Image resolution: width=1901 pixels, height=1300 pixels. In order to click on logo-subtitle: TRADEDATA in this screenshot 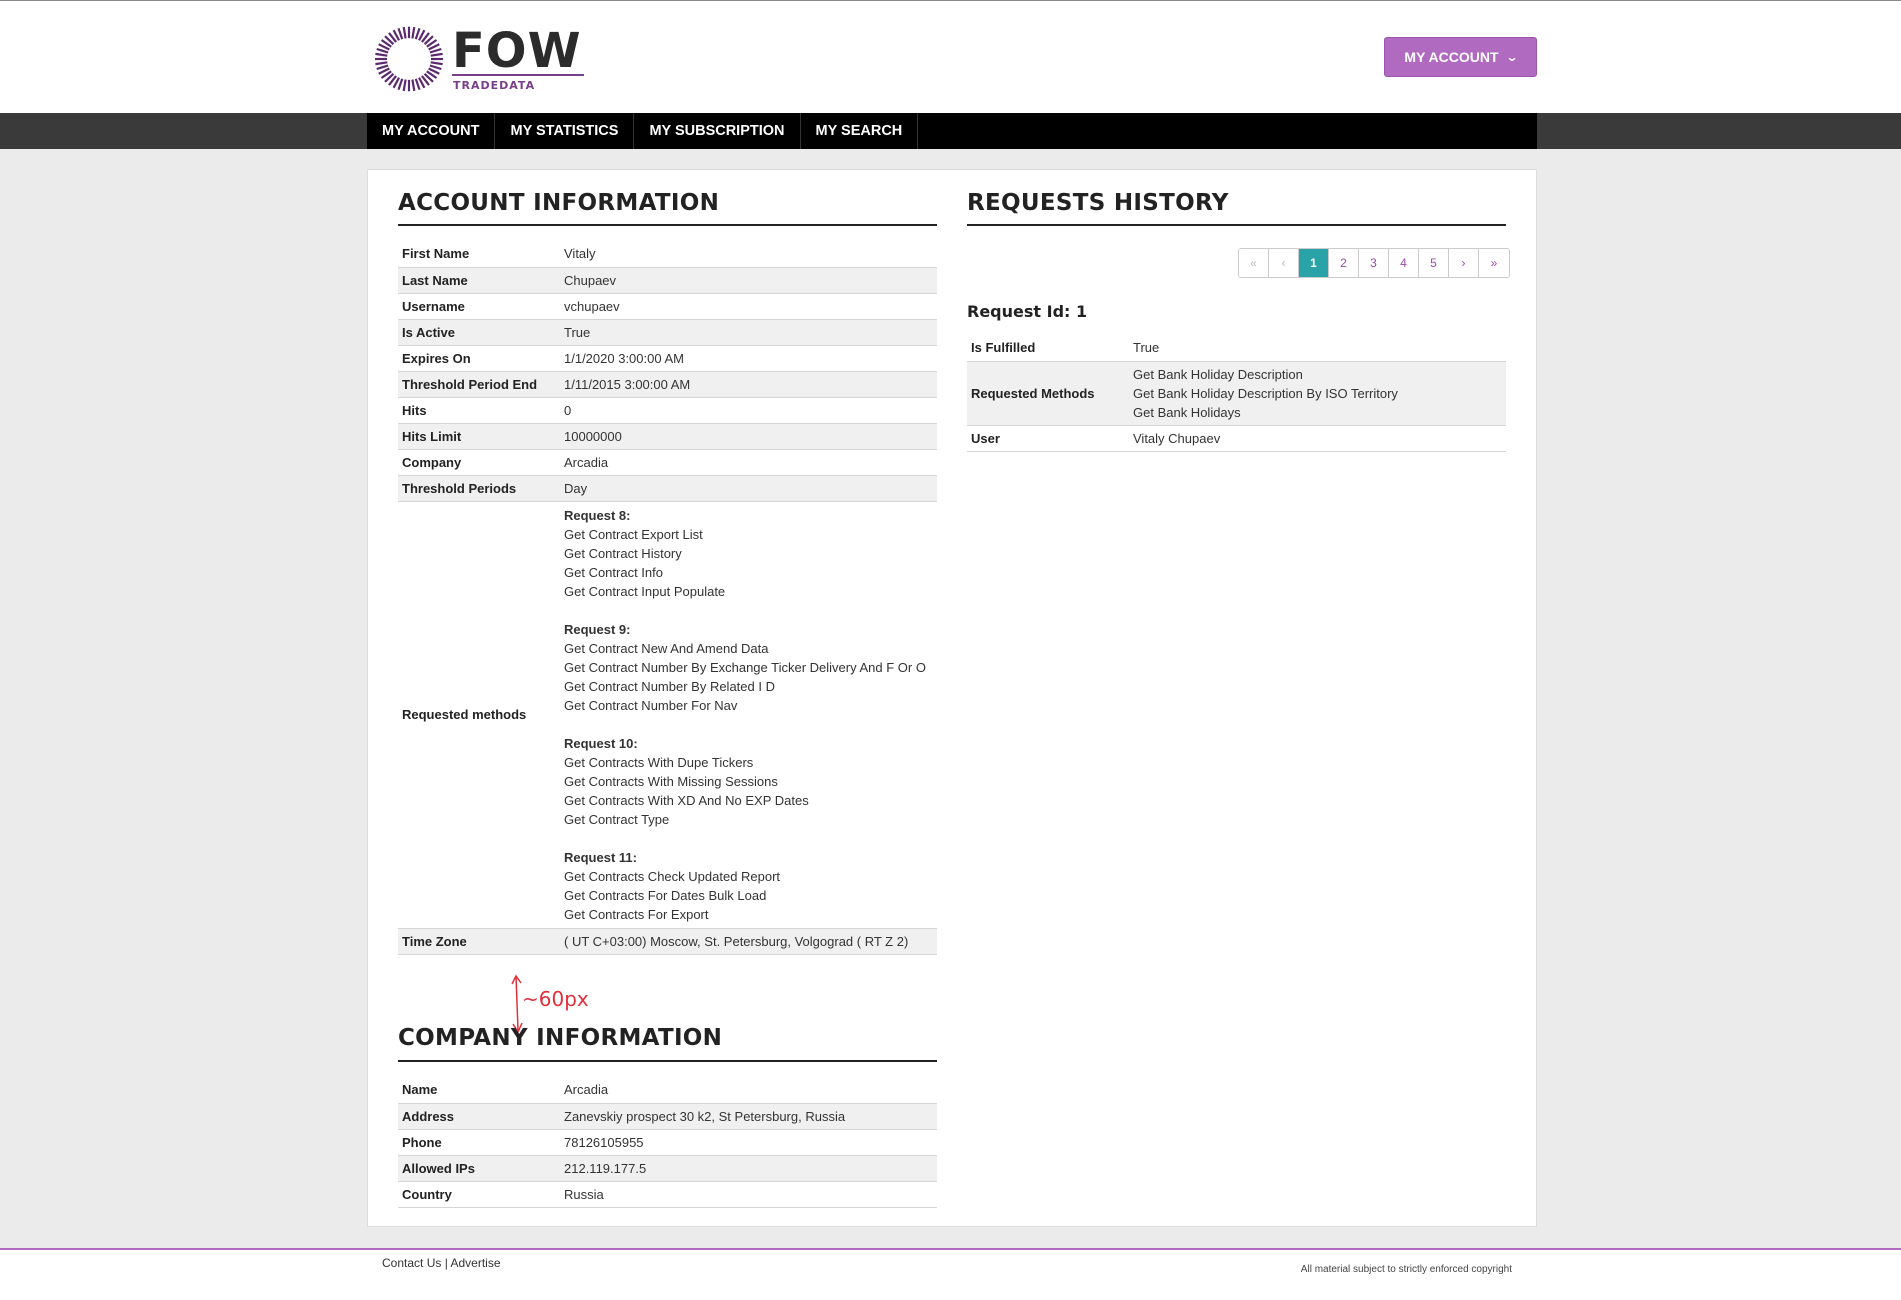, I will do `click(494, 85)`.